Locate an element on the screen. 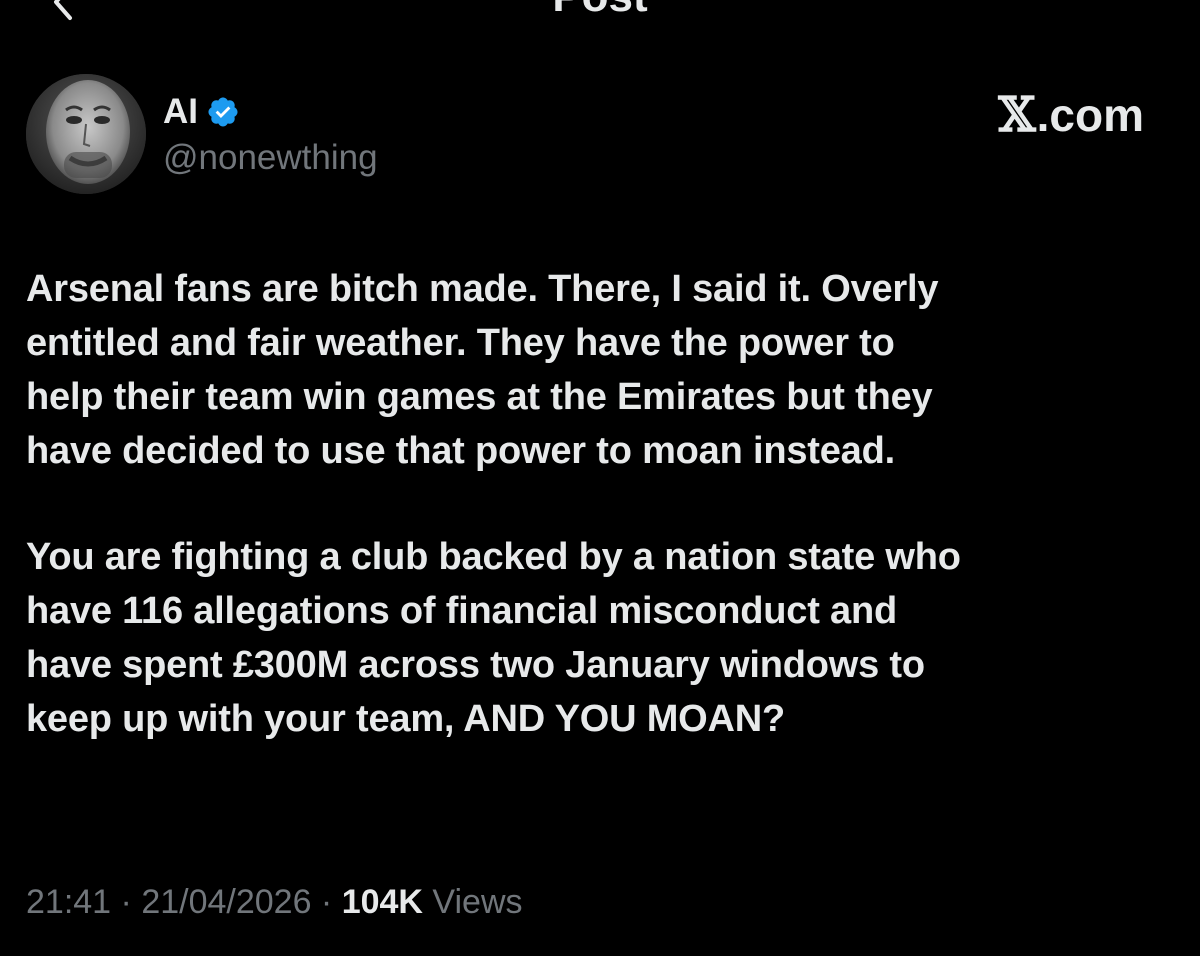 This screenshot has width=1200, height=956. author-name-row: AI is located at coordinates (201, 112).